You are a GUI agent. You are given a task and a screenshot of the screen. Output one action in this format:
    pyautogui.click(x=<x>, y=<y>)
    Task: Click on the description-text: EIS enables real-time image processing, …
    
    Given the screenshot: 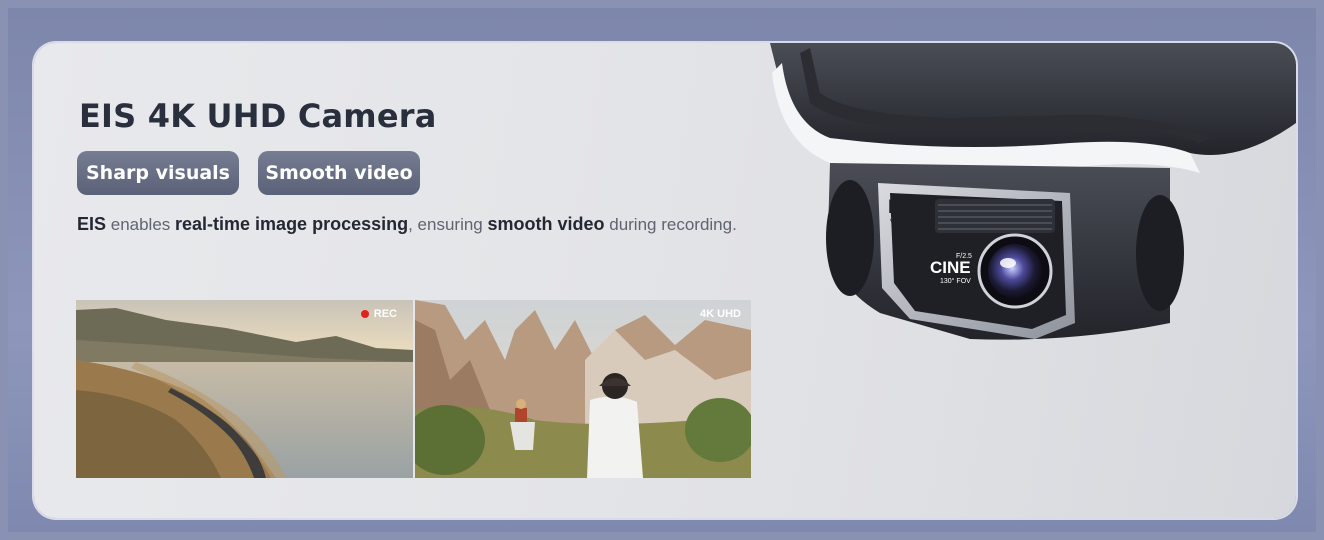 What is the action you would take?
    pyautogui.click(x=407, y=224)
    